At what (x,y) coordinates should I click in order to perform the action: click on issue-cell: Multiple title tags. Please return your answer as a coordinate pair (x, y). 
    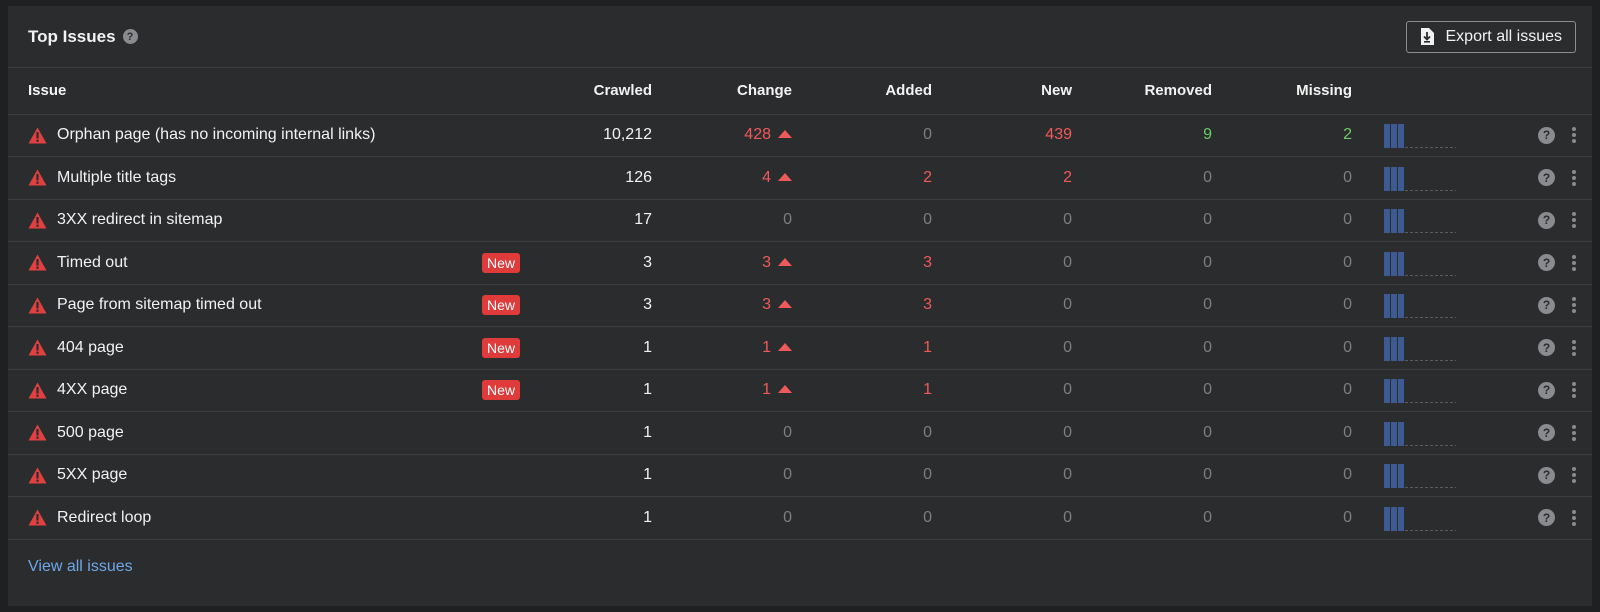
    Looking at the image, I should click on (245, 178).